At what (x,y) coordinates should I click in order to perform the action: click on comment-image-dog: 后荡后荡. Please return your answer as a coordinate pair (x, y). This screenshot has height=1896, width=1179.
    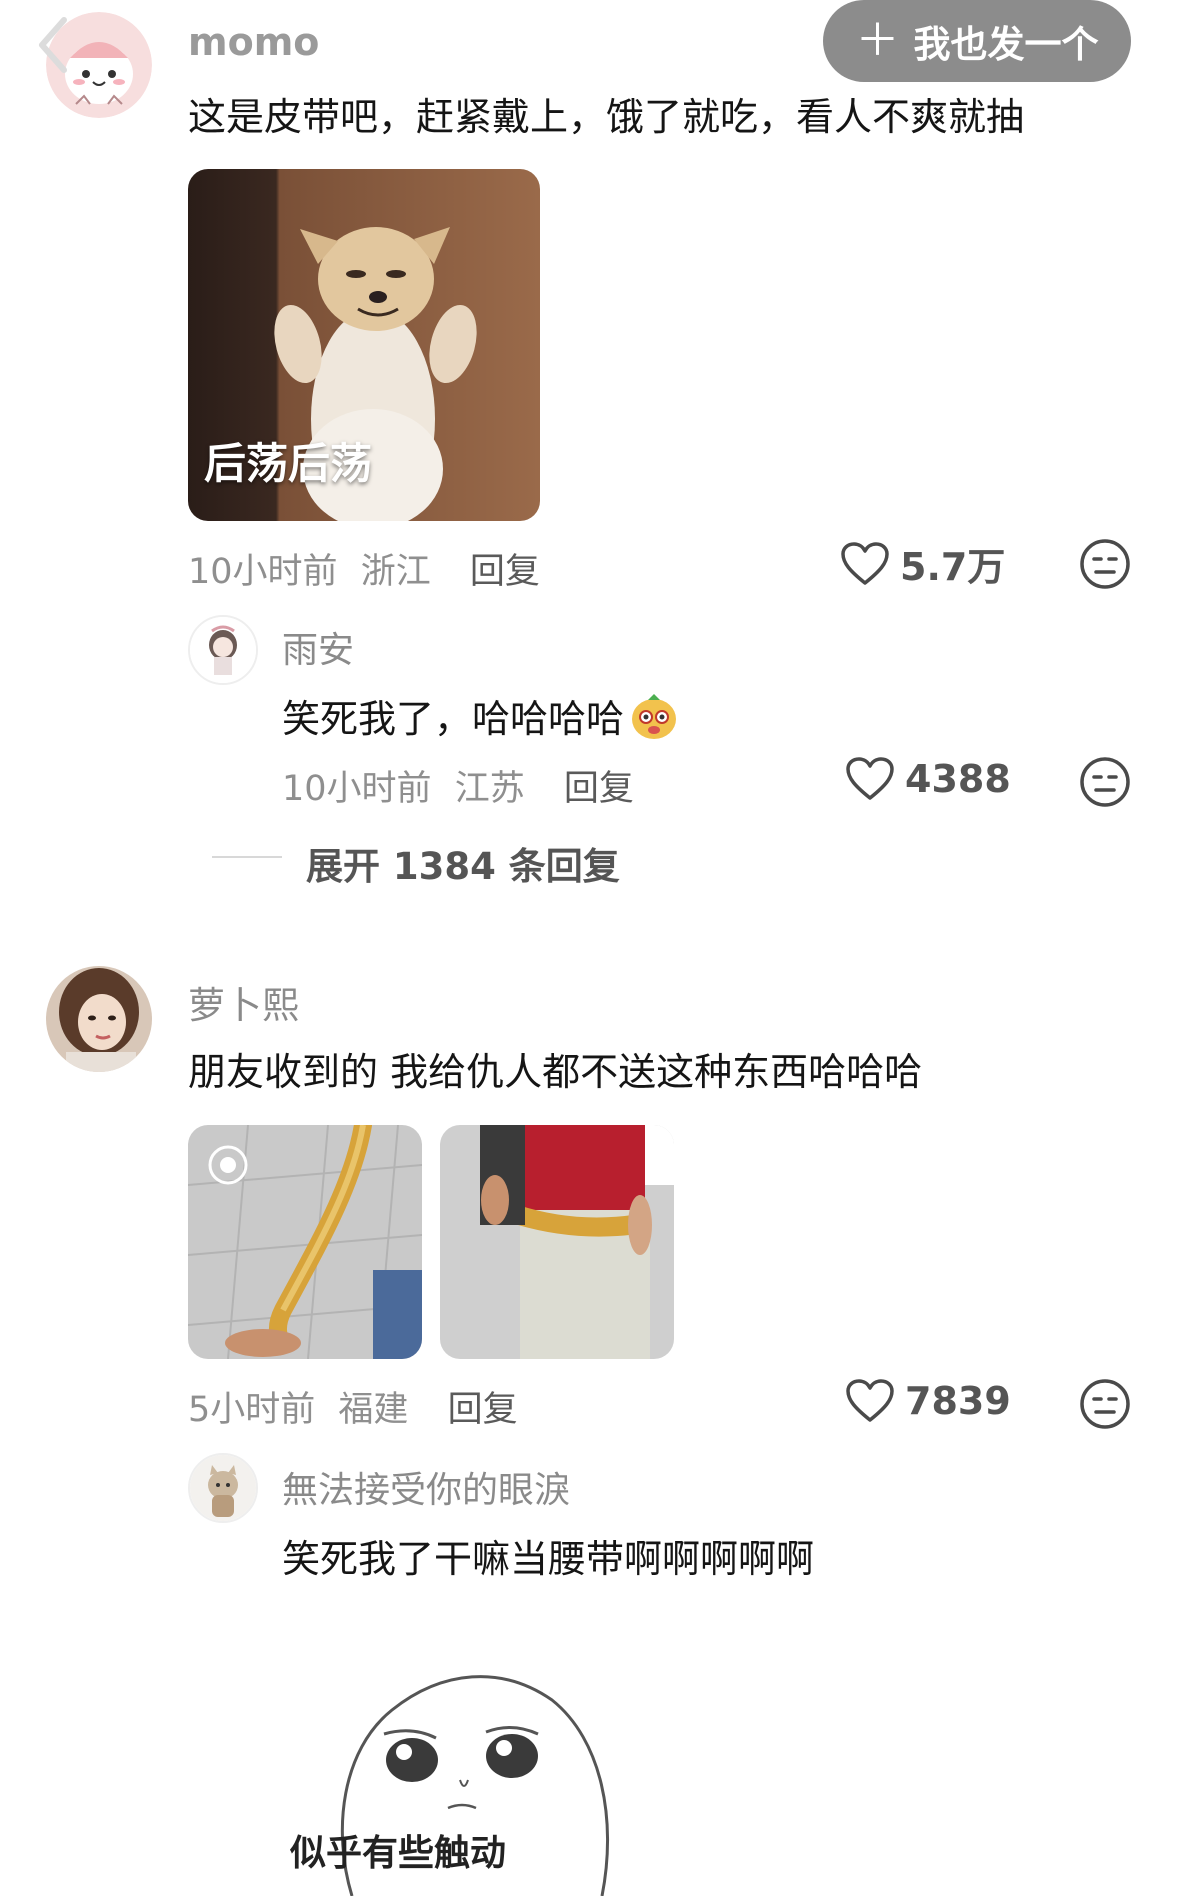
    Looking at the image, I should click on (364, 345).